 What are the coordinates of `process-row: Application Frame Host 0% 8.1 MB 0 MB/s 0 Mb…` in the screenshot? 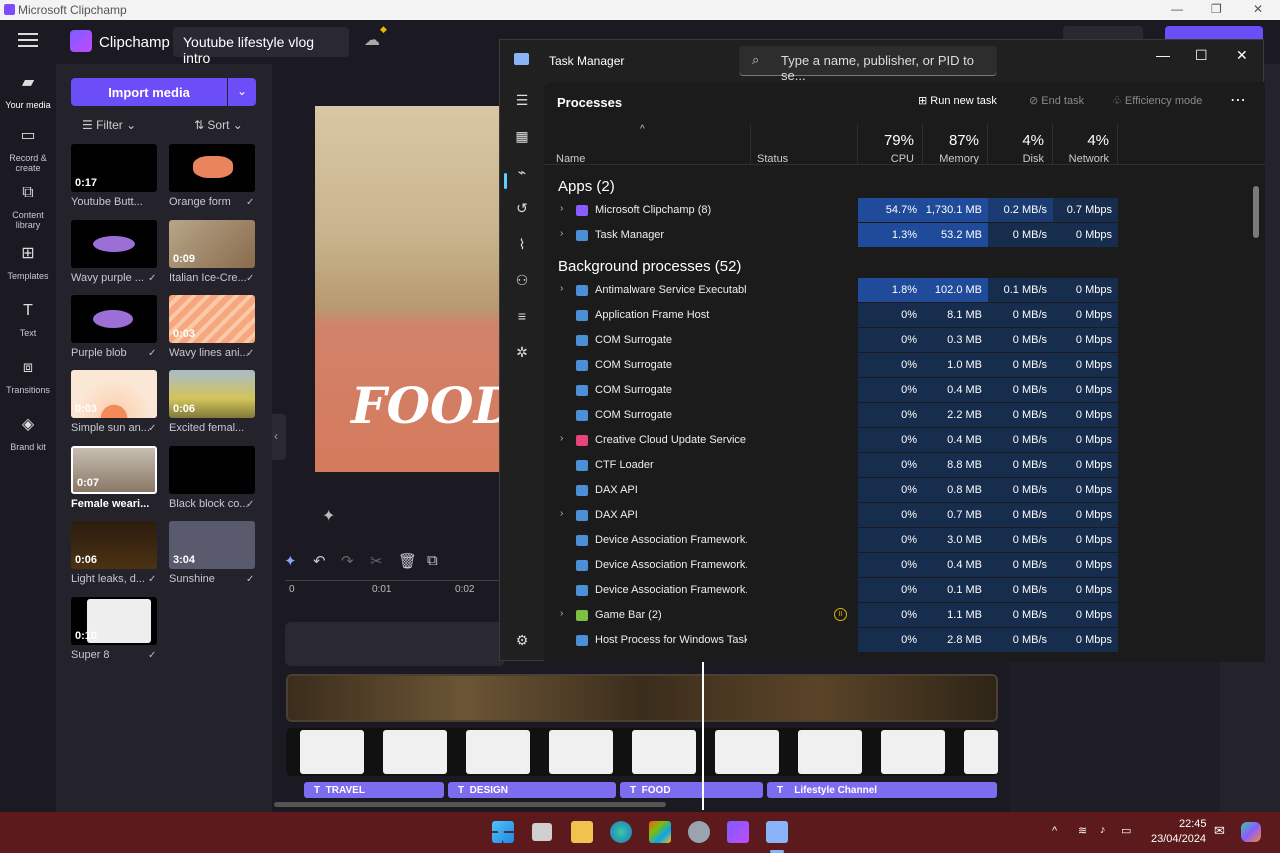 It's located at (904, 315).